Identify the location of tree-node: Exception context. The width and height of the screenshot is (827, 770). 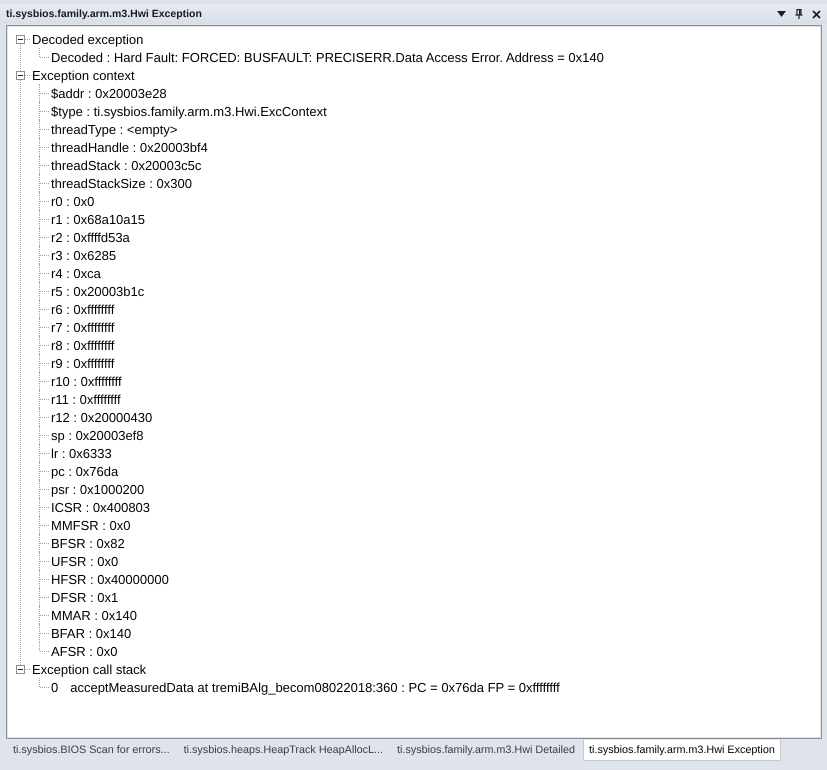
(83, 75).